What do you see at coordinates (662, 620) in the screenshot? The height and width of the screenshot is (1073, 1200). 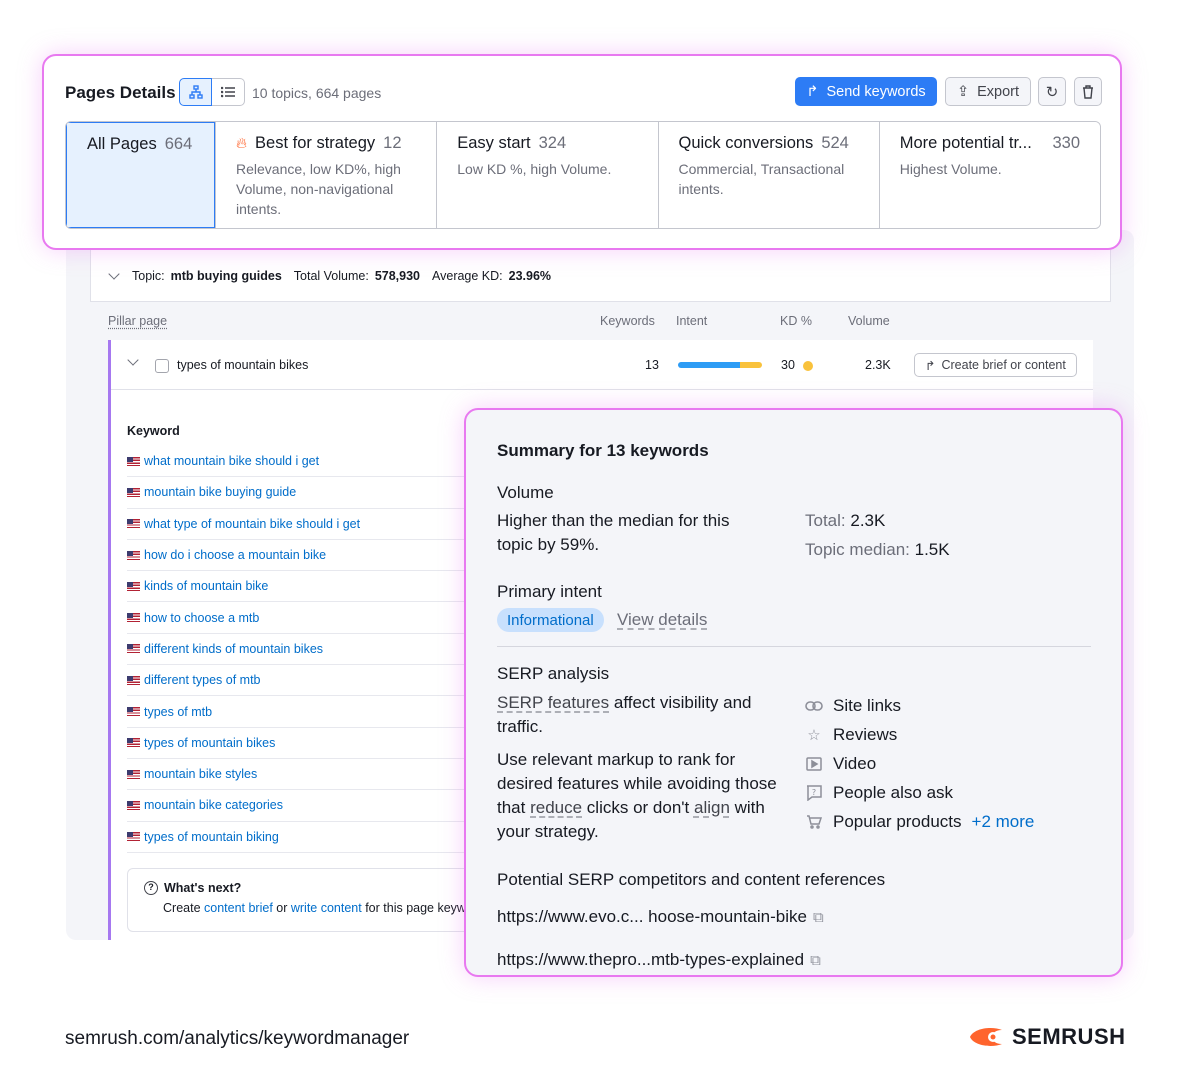 I see `view-details-link: View details` at bounding box center [662, 620].